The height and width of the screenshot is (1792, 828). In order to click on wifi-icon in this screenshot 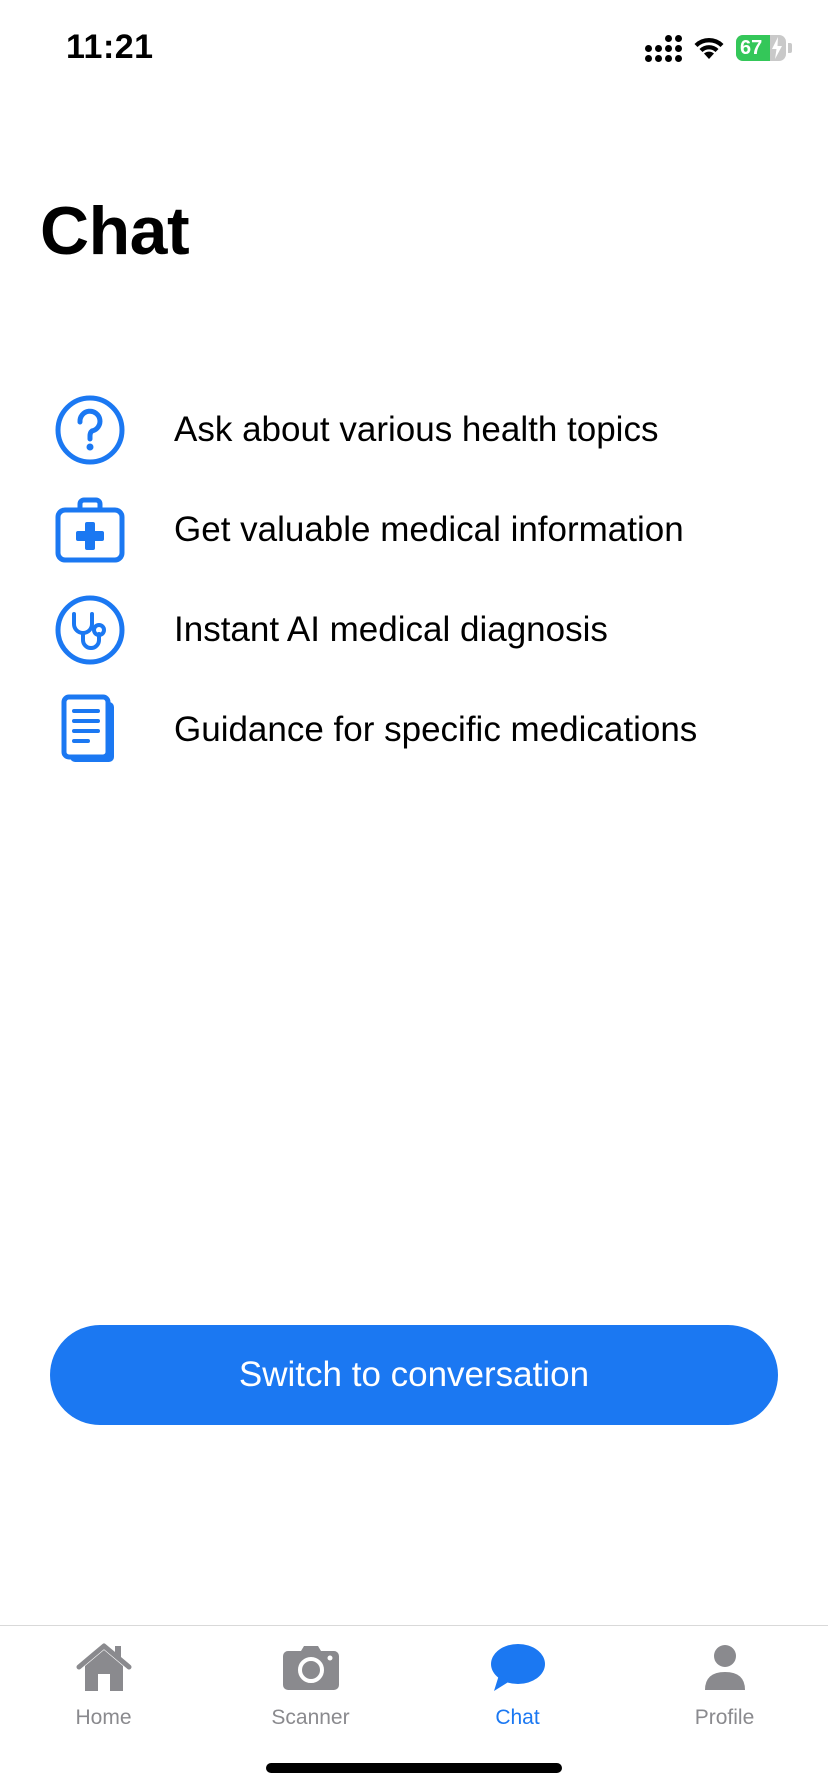, I will do `click(709, 48)`.